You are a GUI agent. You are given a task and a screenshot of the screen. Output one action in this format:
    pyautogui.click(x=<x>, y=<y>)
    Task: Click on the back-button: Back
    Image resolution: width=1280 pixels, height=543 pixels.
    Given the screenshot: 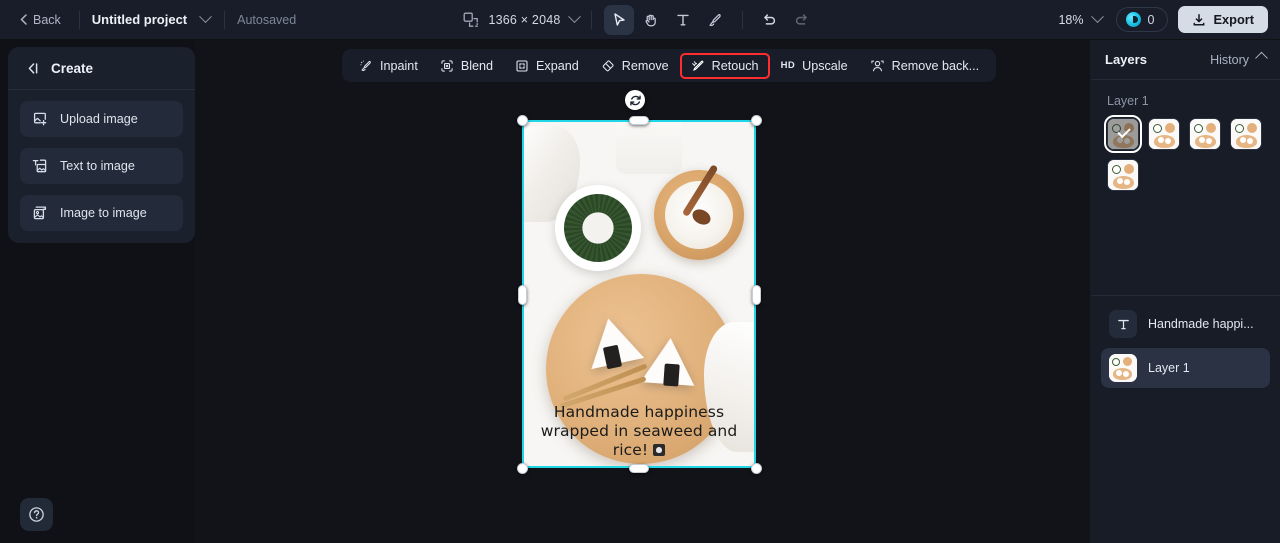 What is the action you would take?
    pyautogui.click(x=40, y=20)
    